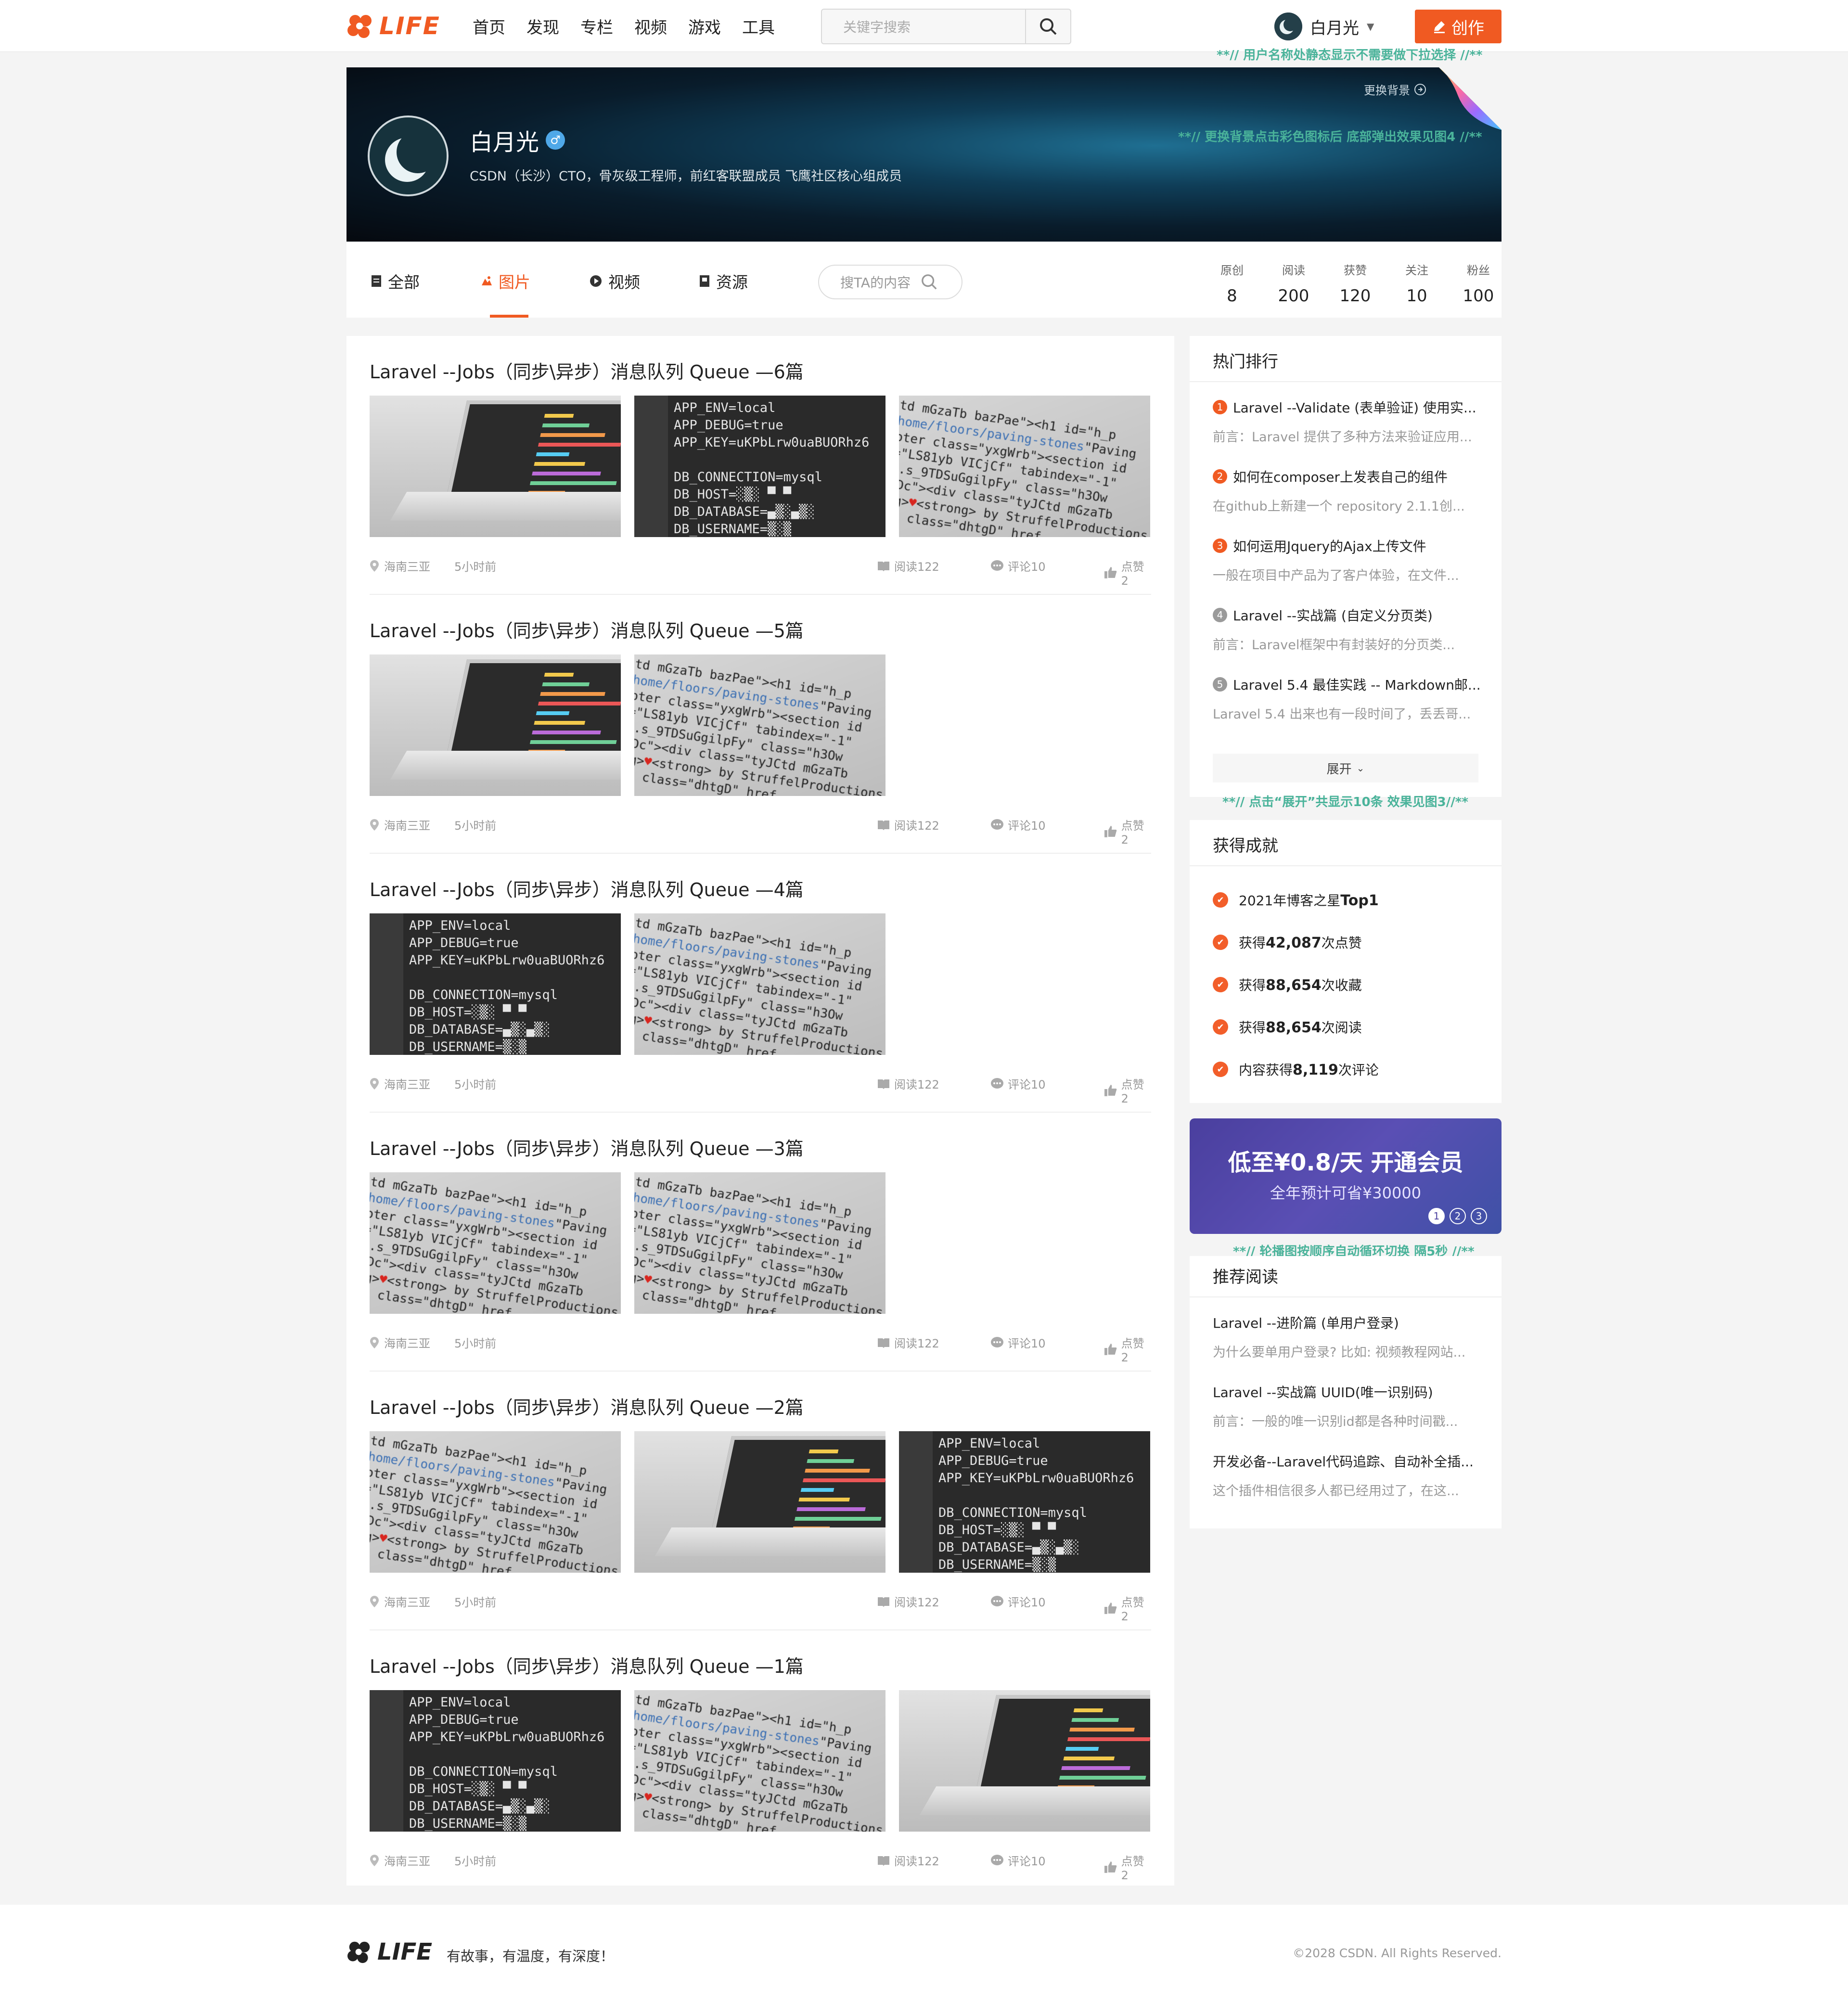 The width and height of the screenshot is (1848, 2001). Describe the element at coordinates (614, 281) in the screenshot. I see `tab-videos: 视频` at that location.